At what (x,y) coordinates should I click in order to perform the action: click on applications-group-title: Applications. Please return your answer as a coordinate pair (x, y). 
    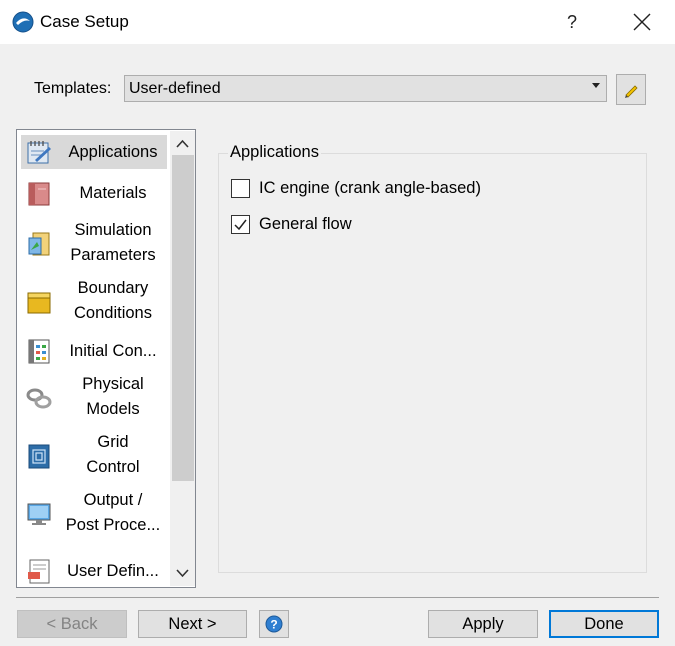
    Looking at the image, I should click on (274, 152).